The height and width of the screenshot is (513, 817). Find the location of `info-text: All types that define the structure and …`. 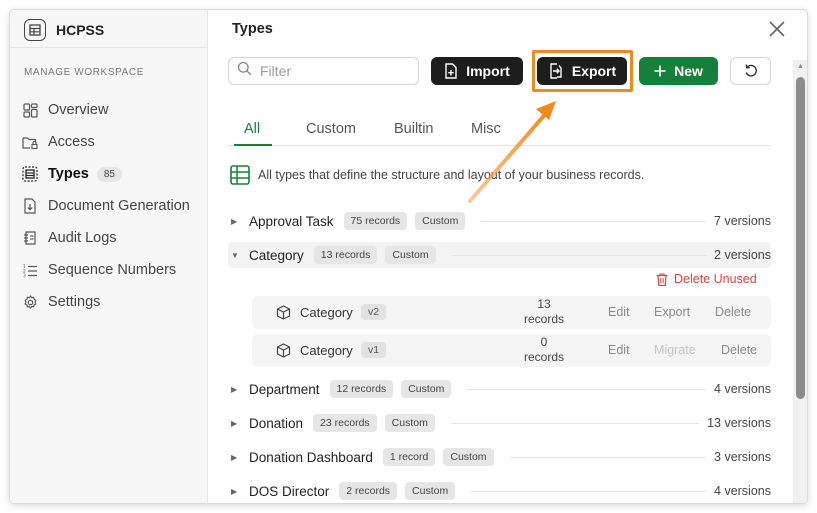

info-text: All types that define the structure and … is located at coordinates (451, 175).